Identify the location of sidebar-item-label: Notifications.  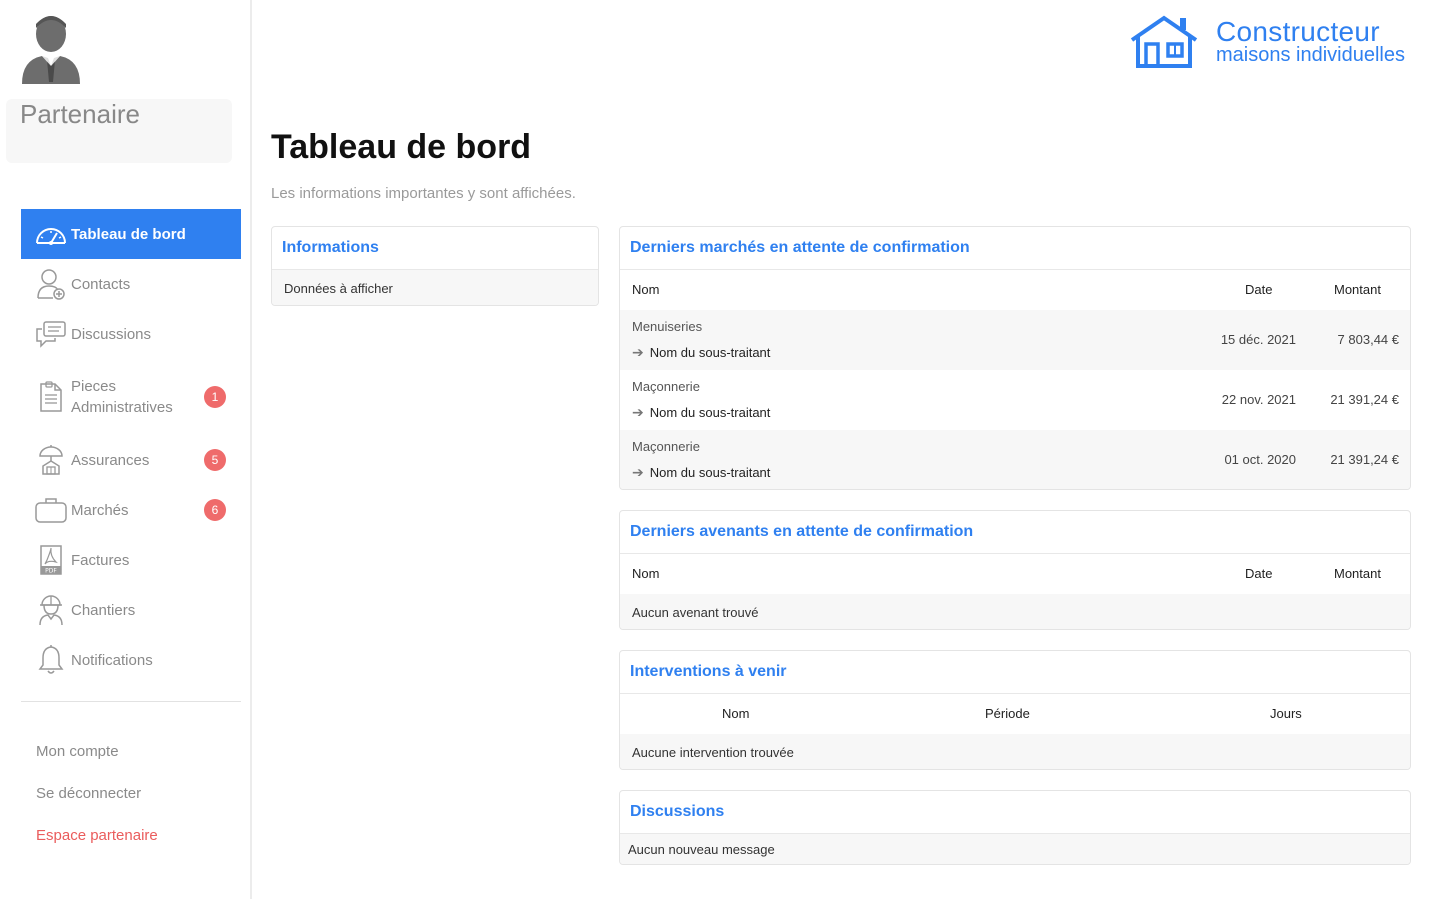
(112, 660).